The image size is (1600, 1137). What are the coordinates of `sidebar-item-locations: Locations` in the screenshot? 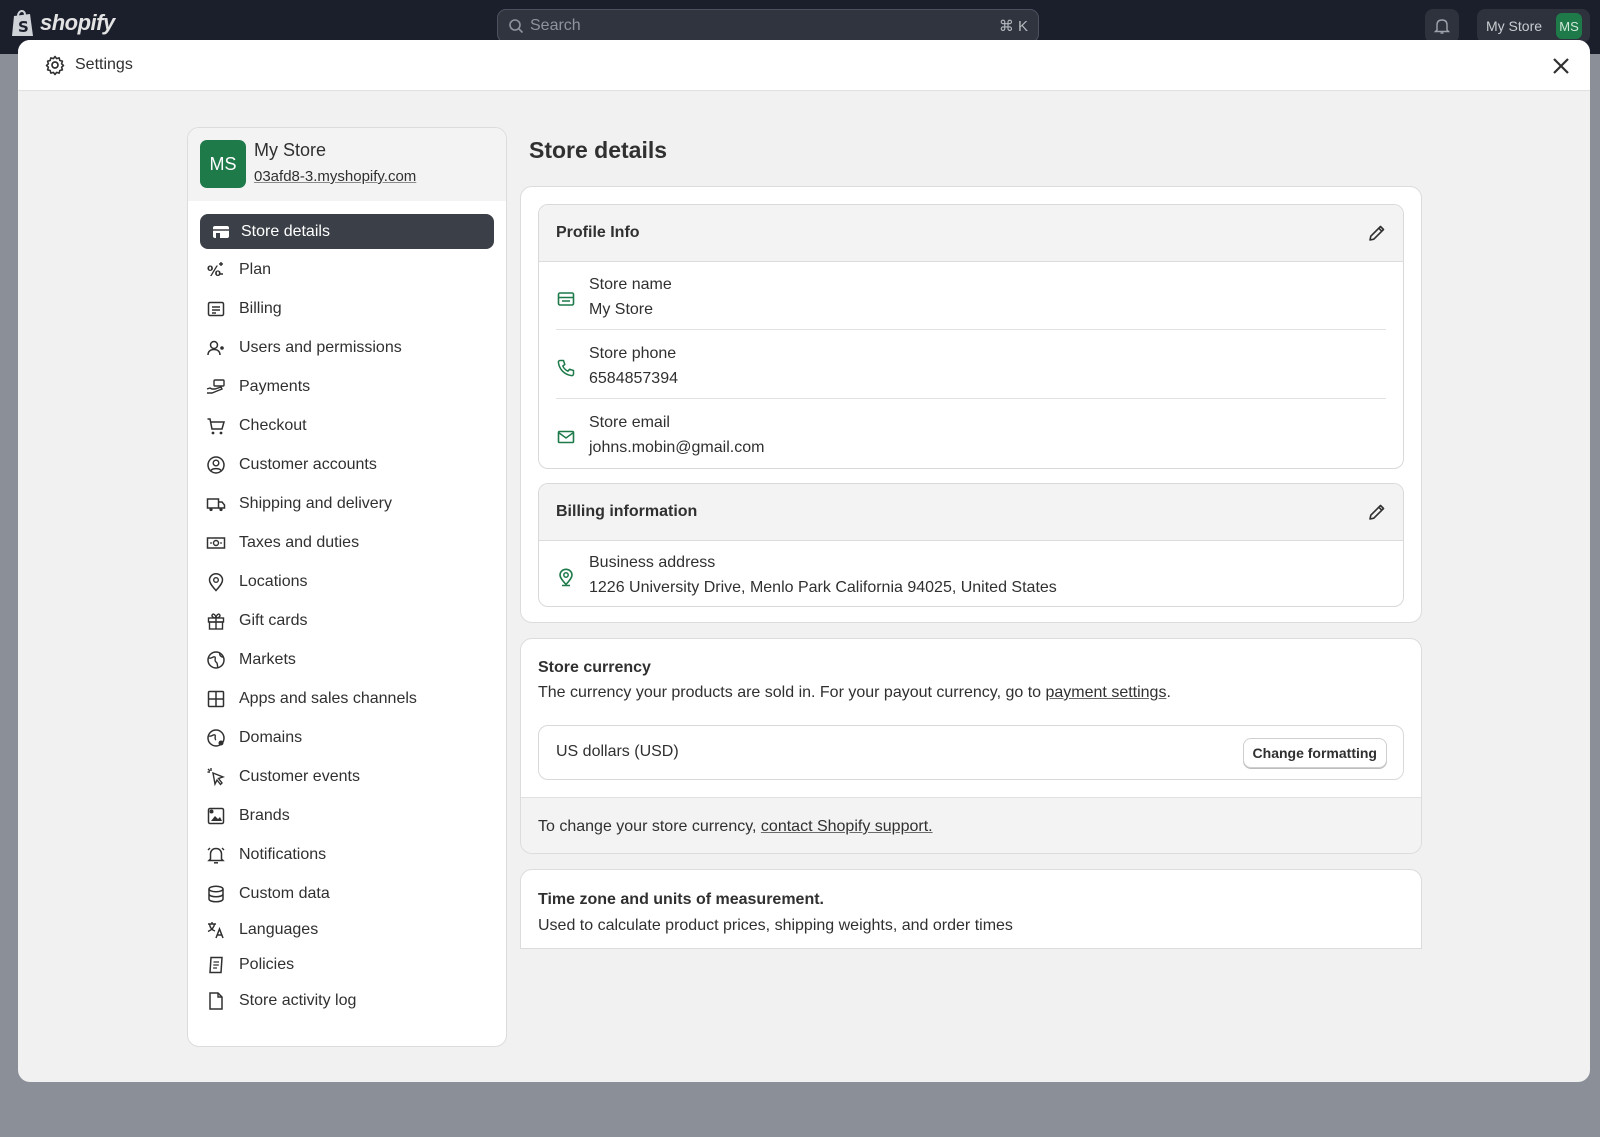 It's located at (347, 581).